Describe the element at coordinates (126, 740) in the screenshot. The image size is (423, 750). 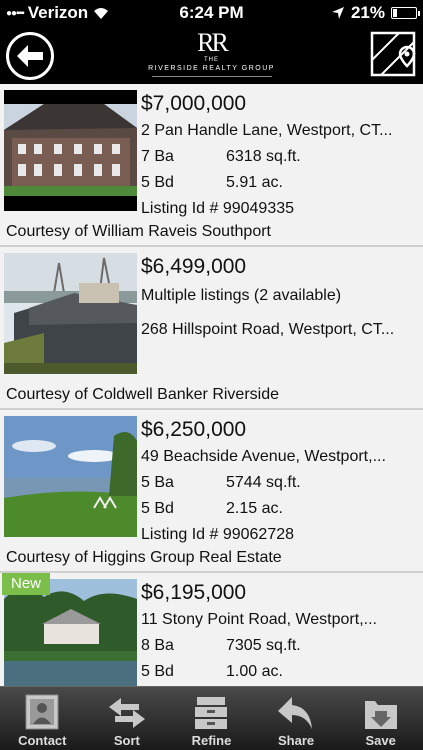
I see `sort-label: Sort` at that location.